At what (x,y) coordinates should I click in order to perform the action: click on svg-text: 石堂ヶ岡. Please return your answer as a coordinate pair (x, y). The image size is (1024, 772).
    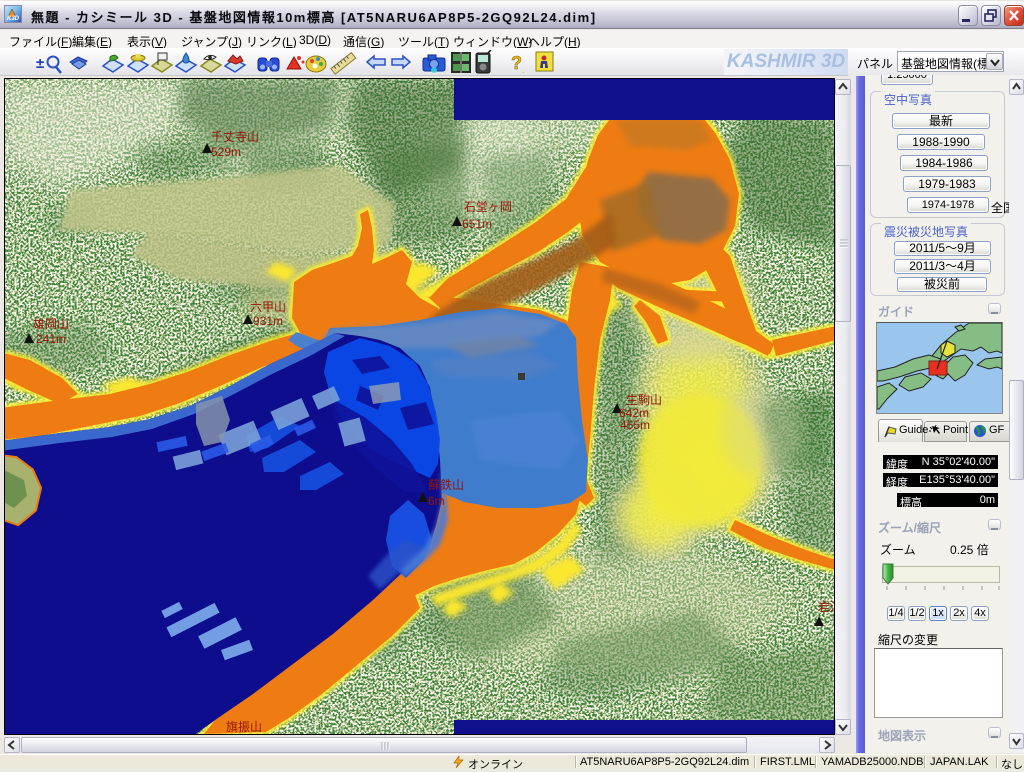
    Looking at the image, I should click on (488, 207).